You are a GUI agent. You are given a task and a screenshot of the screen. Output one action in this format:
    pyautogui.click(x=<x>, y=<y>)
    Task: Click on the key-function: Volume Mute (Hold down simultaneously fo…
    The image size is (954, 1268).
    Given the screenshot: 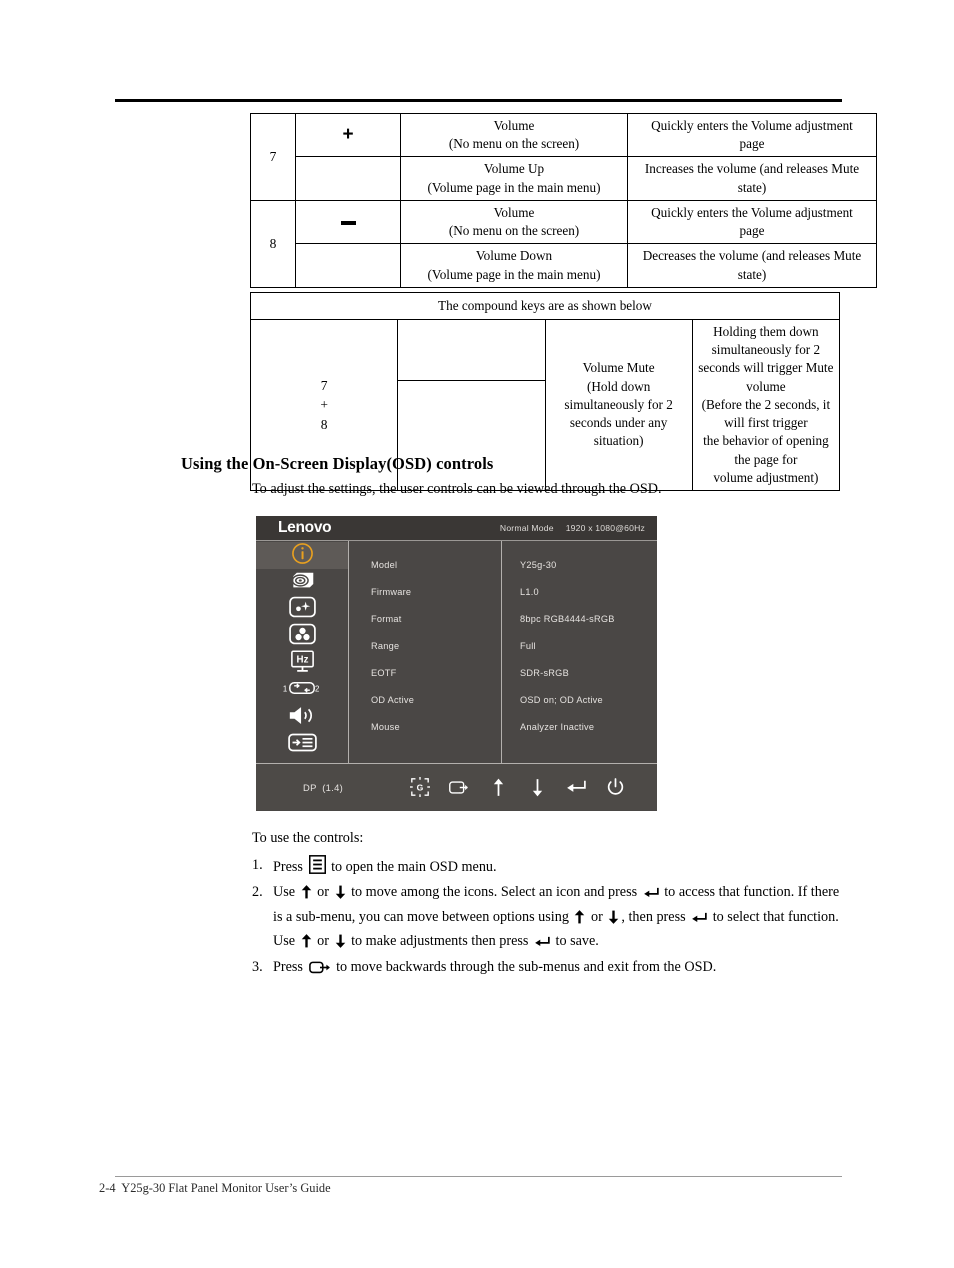 What is the action you would take?
    pyautogui.click(x=618, y=405)
    